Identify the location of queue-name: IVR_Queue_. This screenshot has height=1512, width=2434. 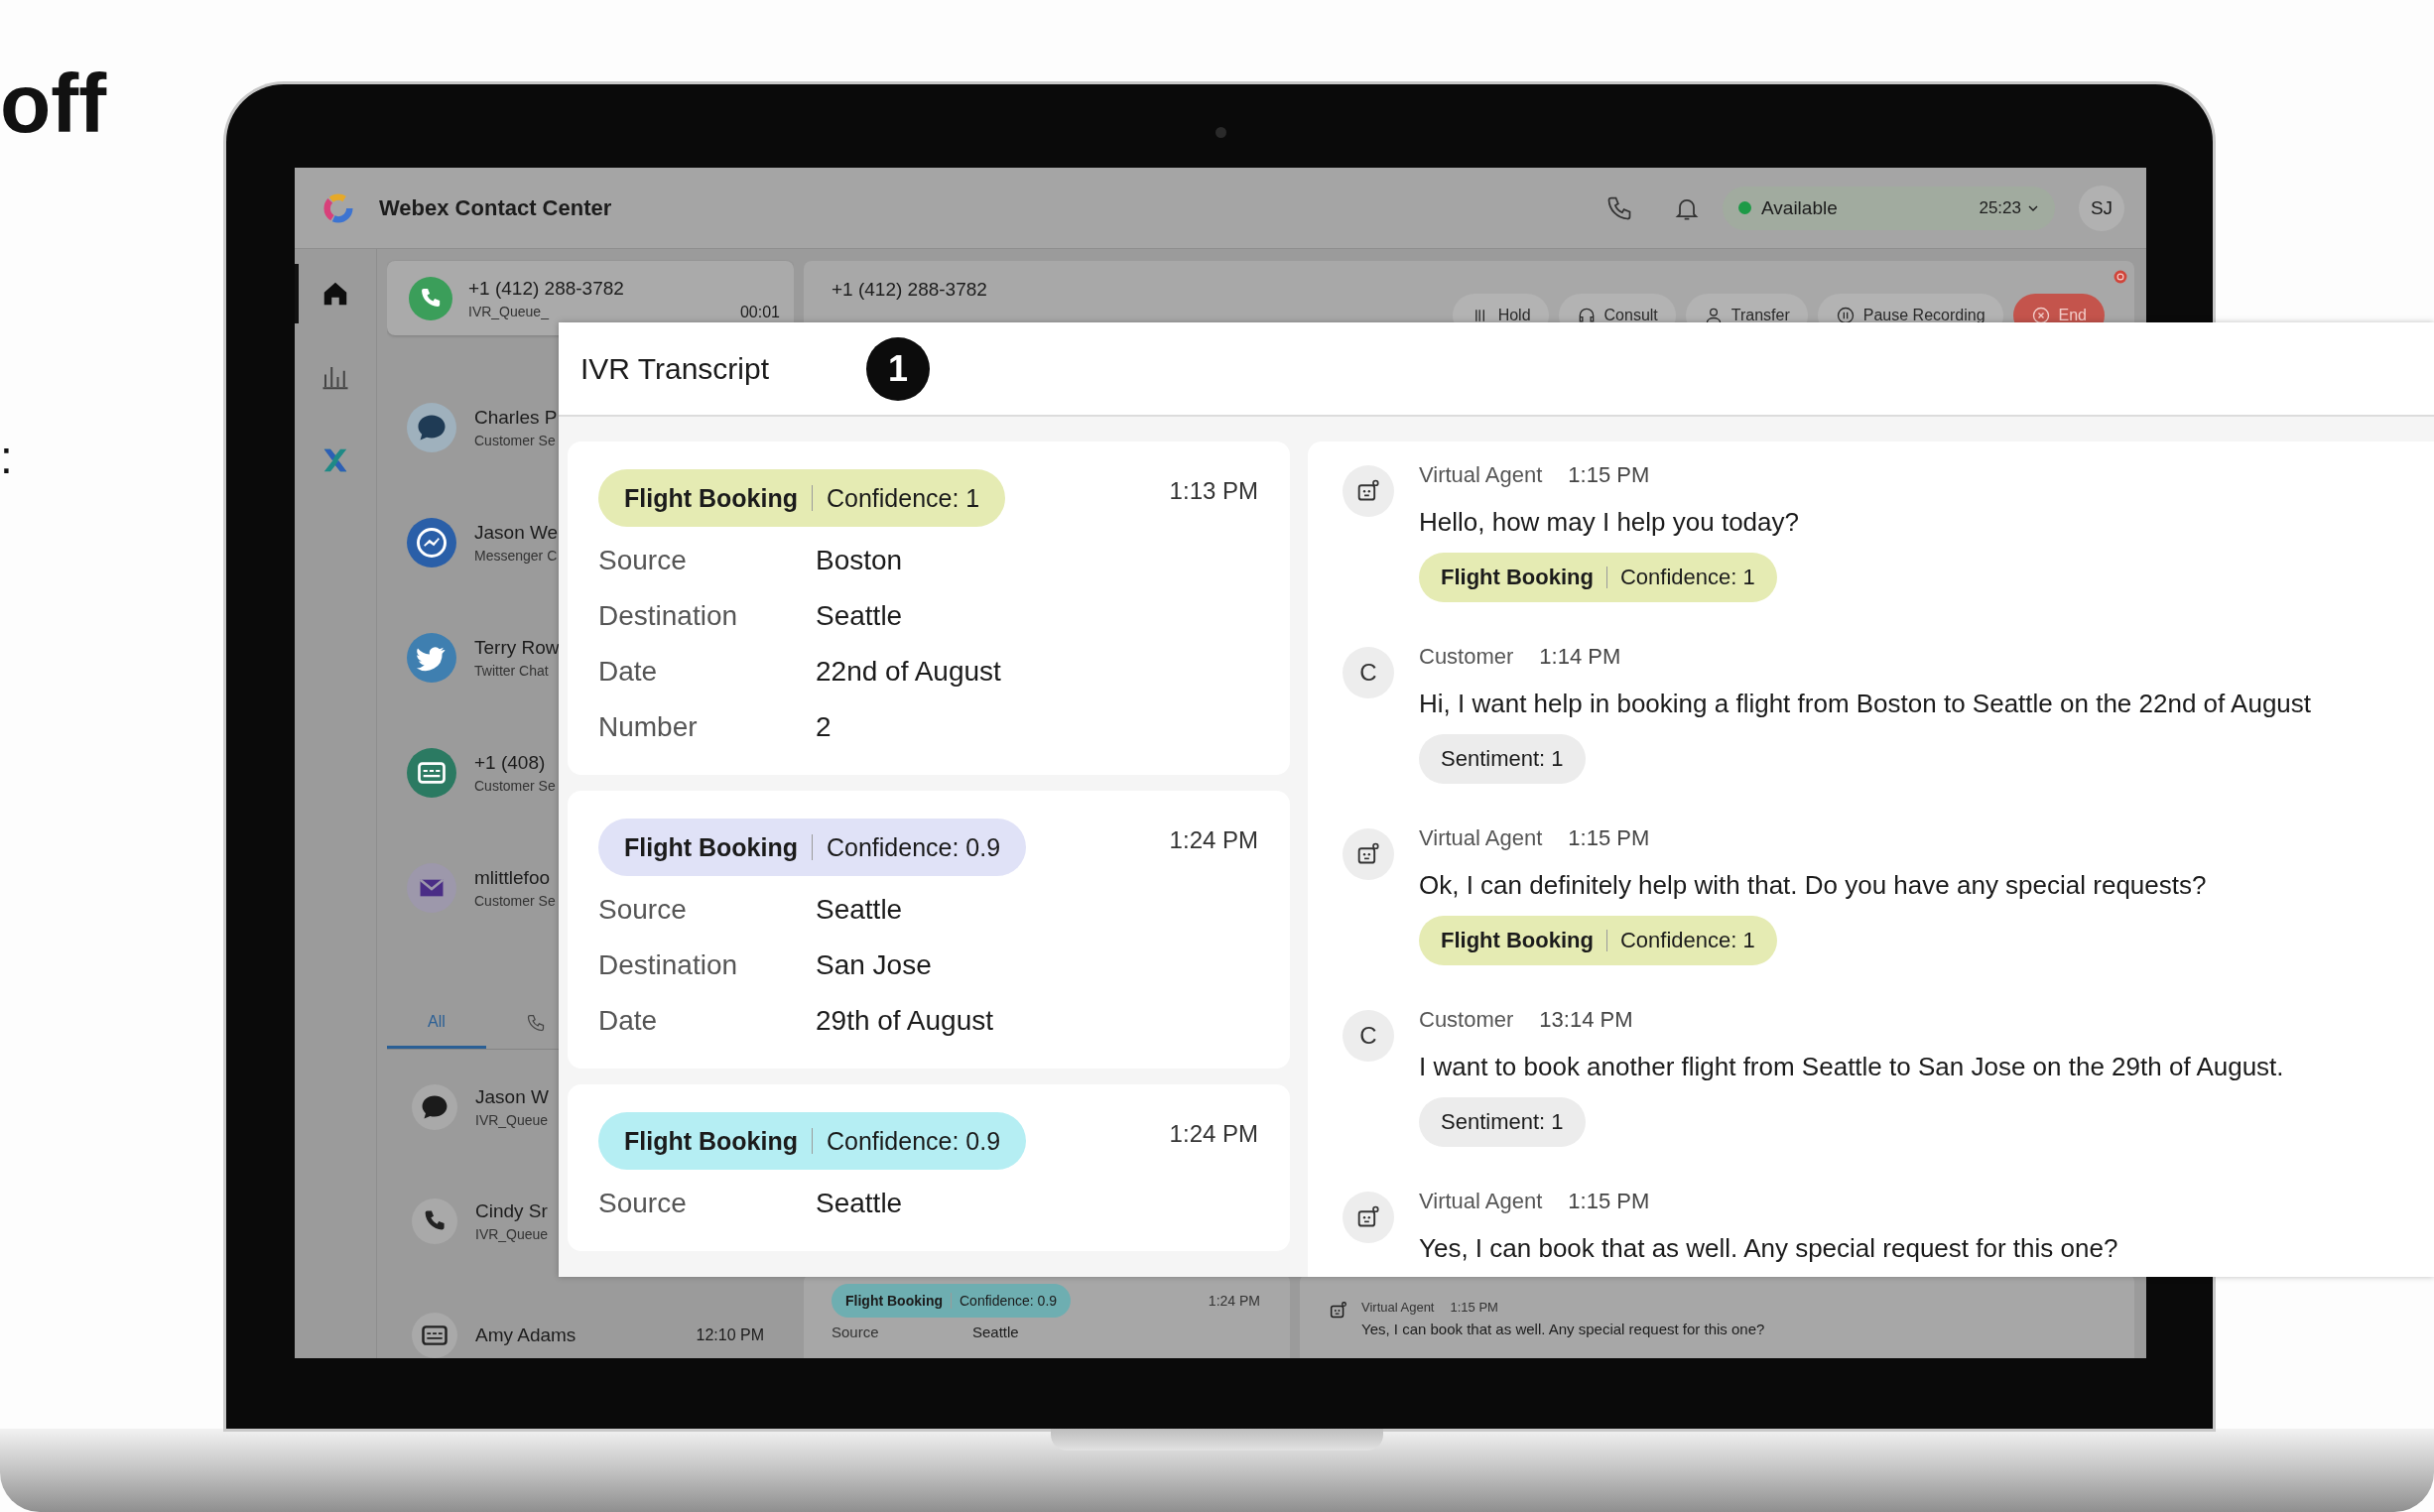
(509, 311).